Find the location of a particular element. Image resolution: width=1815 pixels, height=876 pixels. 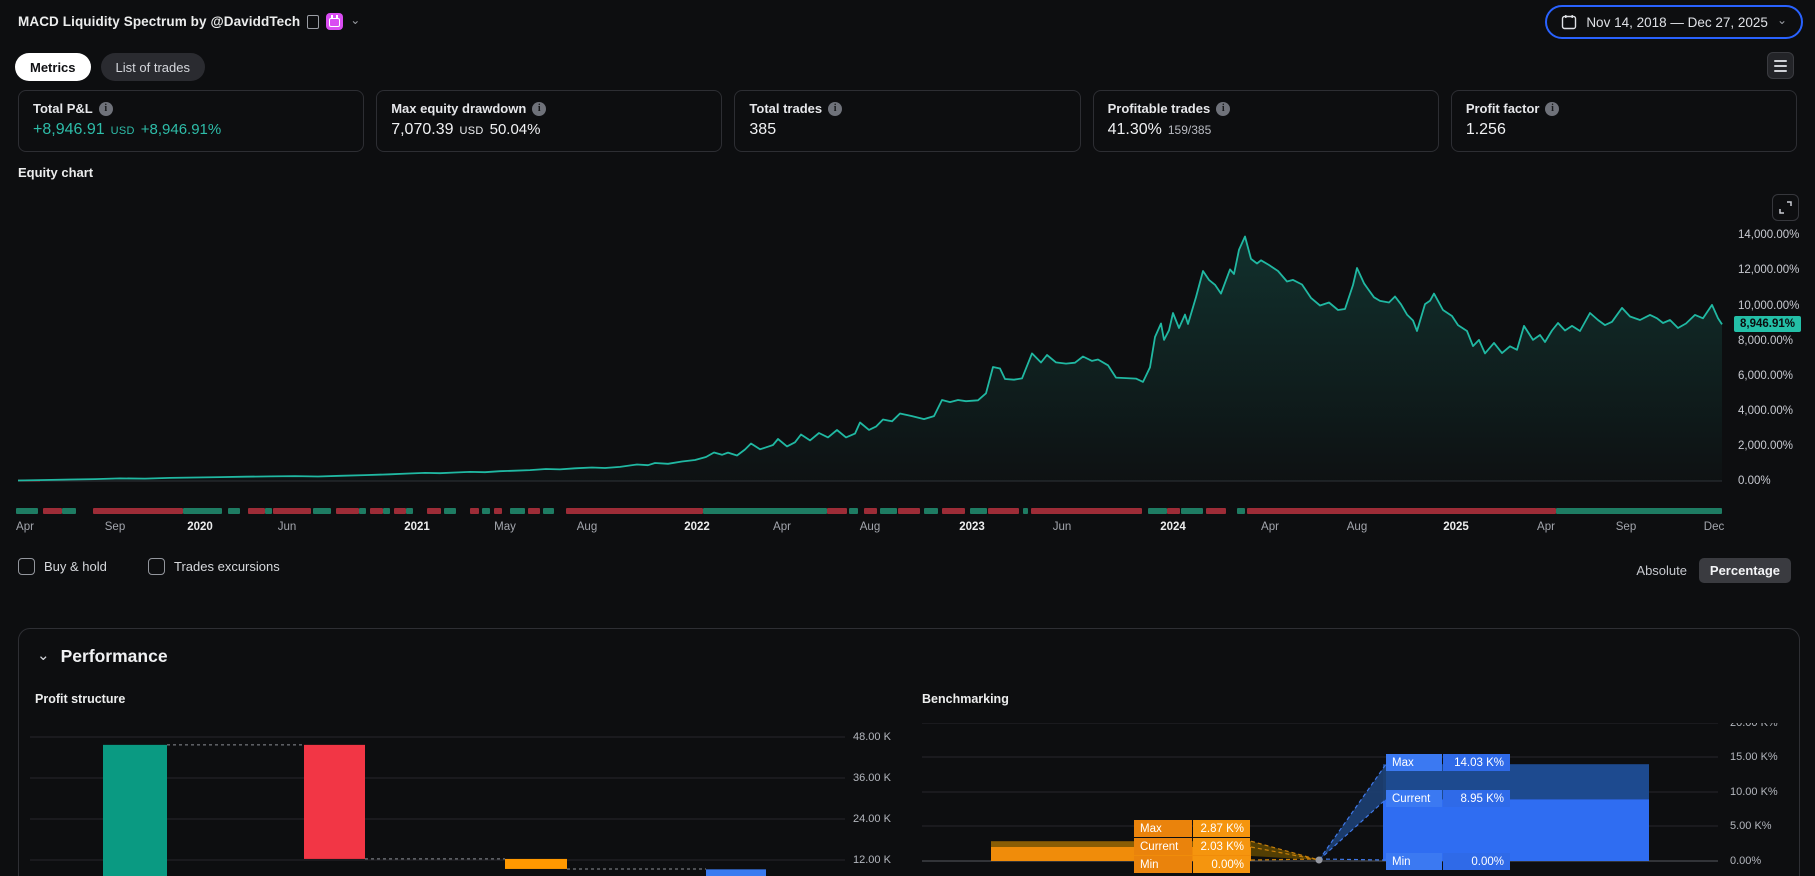

x-axis-month-label: Apr is located at coordinates (1546, 527).